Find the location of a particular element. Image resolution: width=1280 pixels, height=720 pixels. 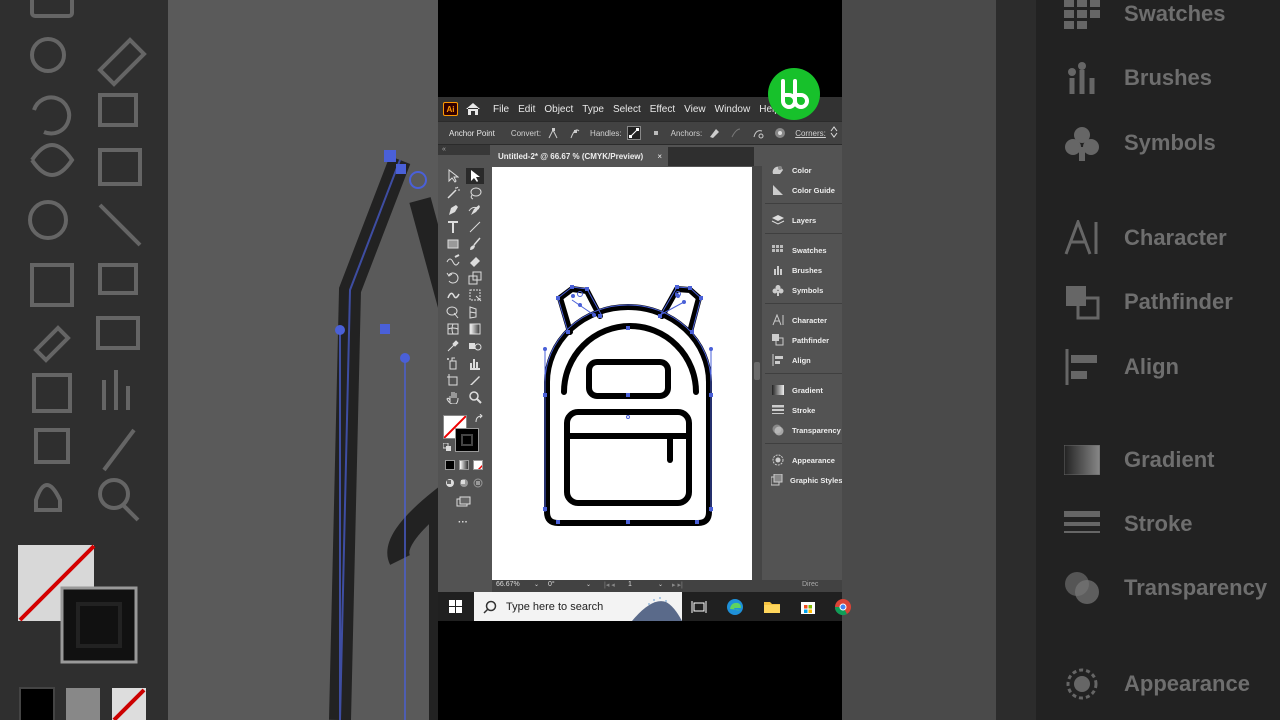

file-explorer-icon is located at coordinates (772, 607).